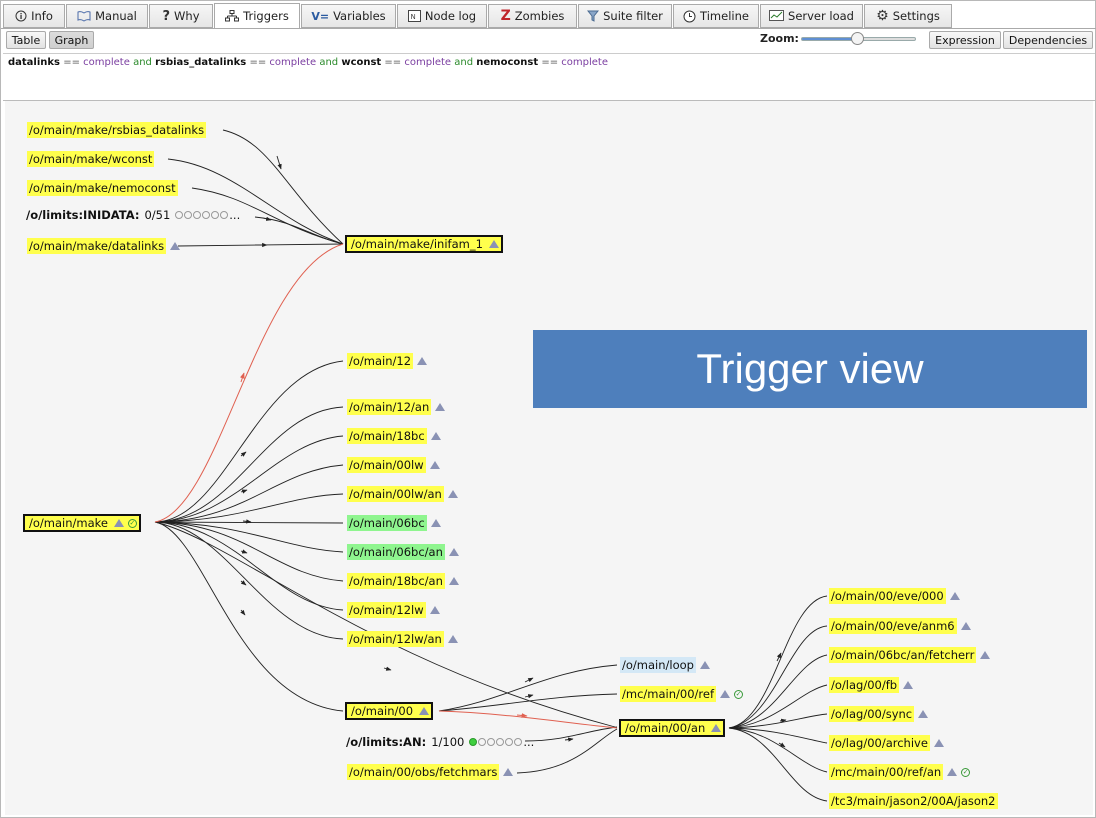 This screenshot has height=818, width=1096. Describe the element at coordinates (473, 742) in the screenshot. I see `limit-slot-used` at that location.